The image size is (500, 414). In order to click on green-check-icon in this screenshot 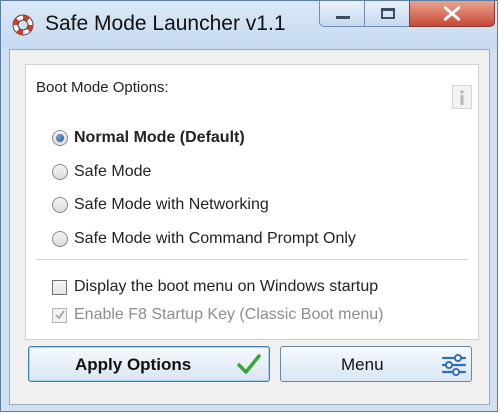, I will do `click(249, 364)`.